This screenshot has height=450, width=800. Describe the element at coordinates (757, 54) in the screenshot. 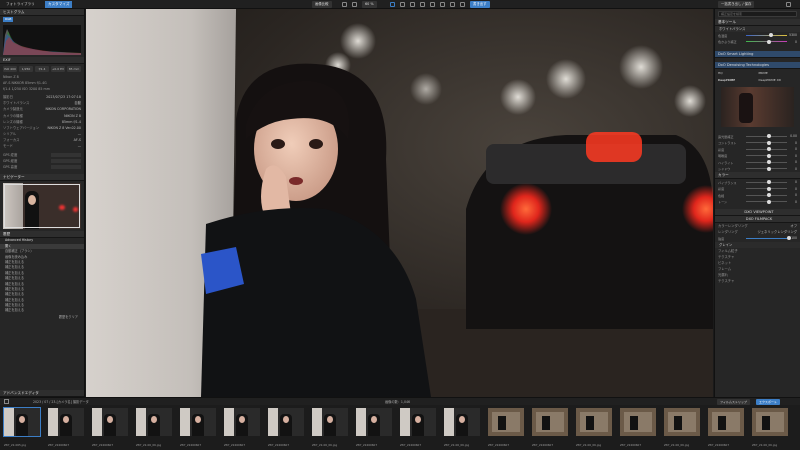

I see `smart-lighting-header: DxO Smart Lighting` at that location.